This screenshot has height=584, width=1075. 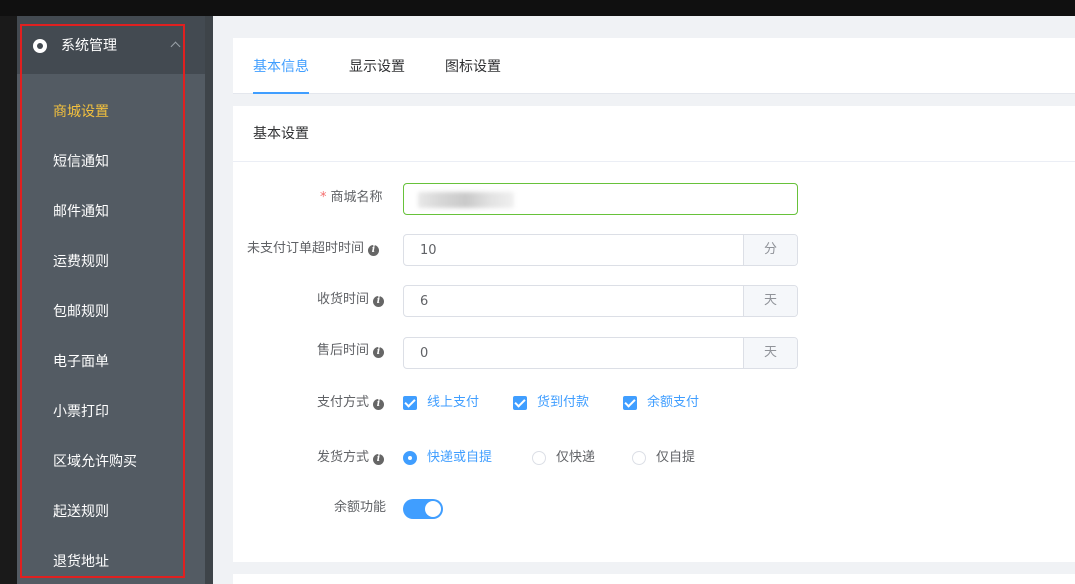 What do you see at coordinates (343, 350) in the screenshot?
I see `after-sale-time-label-text: 售后时间` at bounding box center [343, 350].